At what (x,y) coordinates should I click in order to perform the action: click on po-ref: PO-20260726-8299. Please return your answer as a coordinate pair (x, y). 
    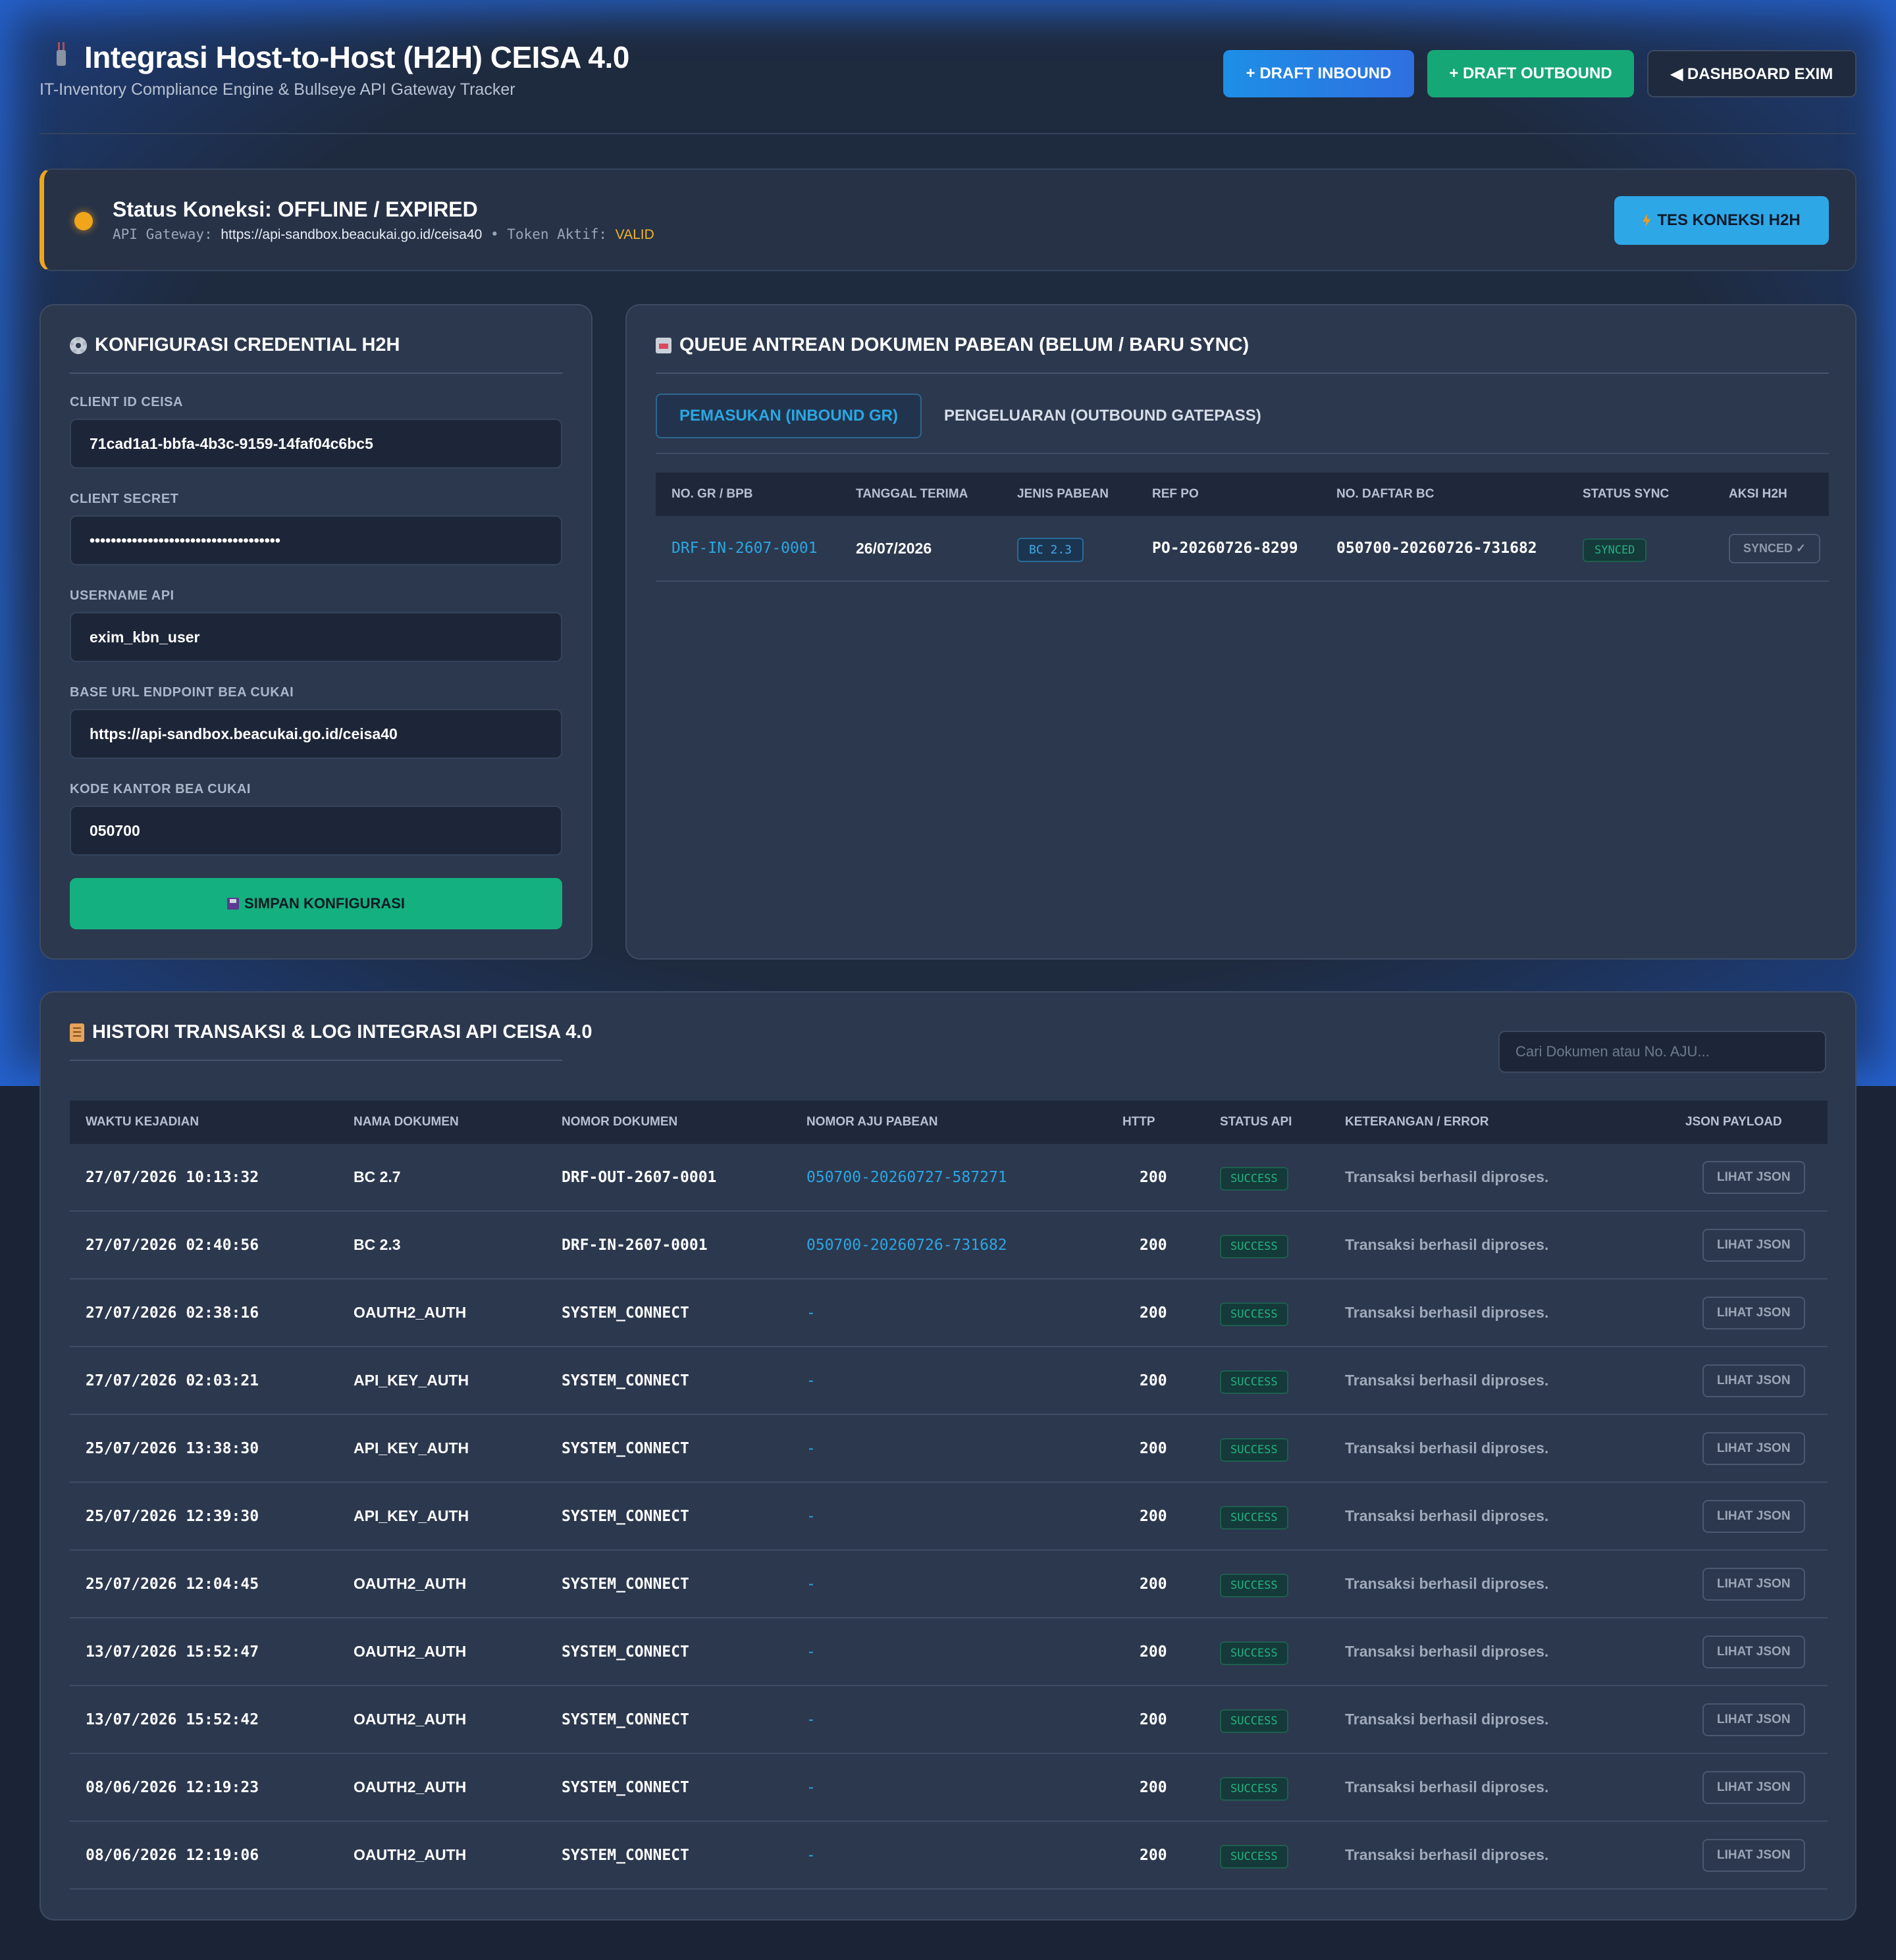
    Looking at the image, I should click on (1225, 548).